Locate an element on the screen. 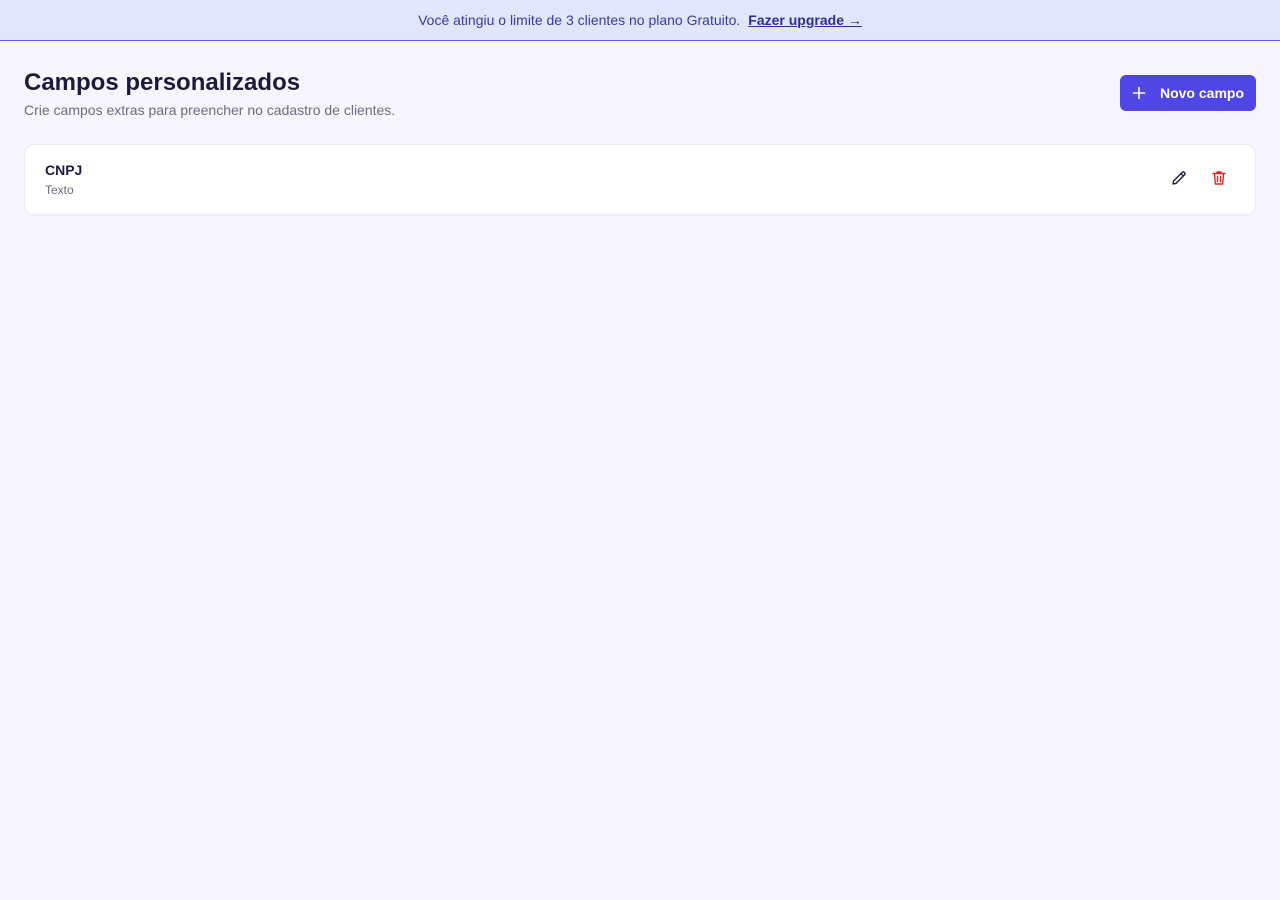 This screenshot has height=900, width=1280. plus-icon is located at coordinates (1139, 93).